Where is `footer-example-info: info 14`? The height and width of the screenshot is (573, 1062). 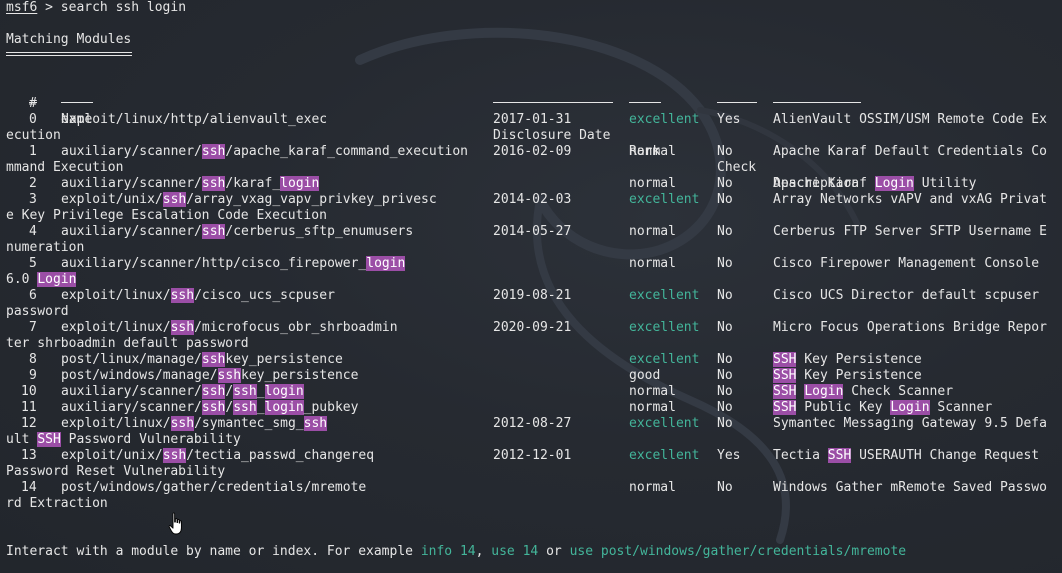
footer-example-info: info 14 is located at coordinates (448, 551).